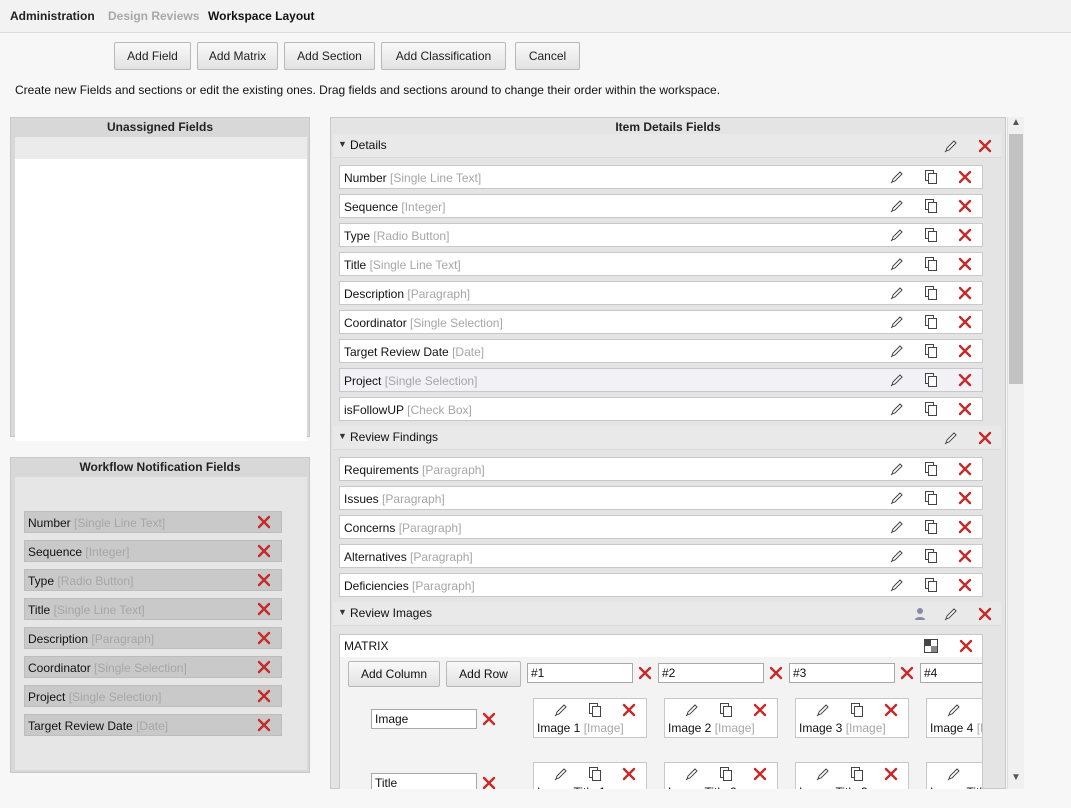  I want to click on matrix-cell: Image 3 [Image], so click(852, 718).